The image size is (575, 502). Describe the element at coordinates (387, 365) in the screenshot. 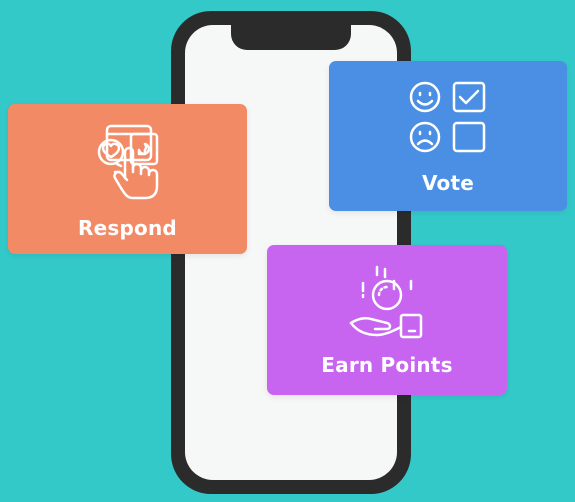

I see `earn-points-label: Earn Points` at that location.